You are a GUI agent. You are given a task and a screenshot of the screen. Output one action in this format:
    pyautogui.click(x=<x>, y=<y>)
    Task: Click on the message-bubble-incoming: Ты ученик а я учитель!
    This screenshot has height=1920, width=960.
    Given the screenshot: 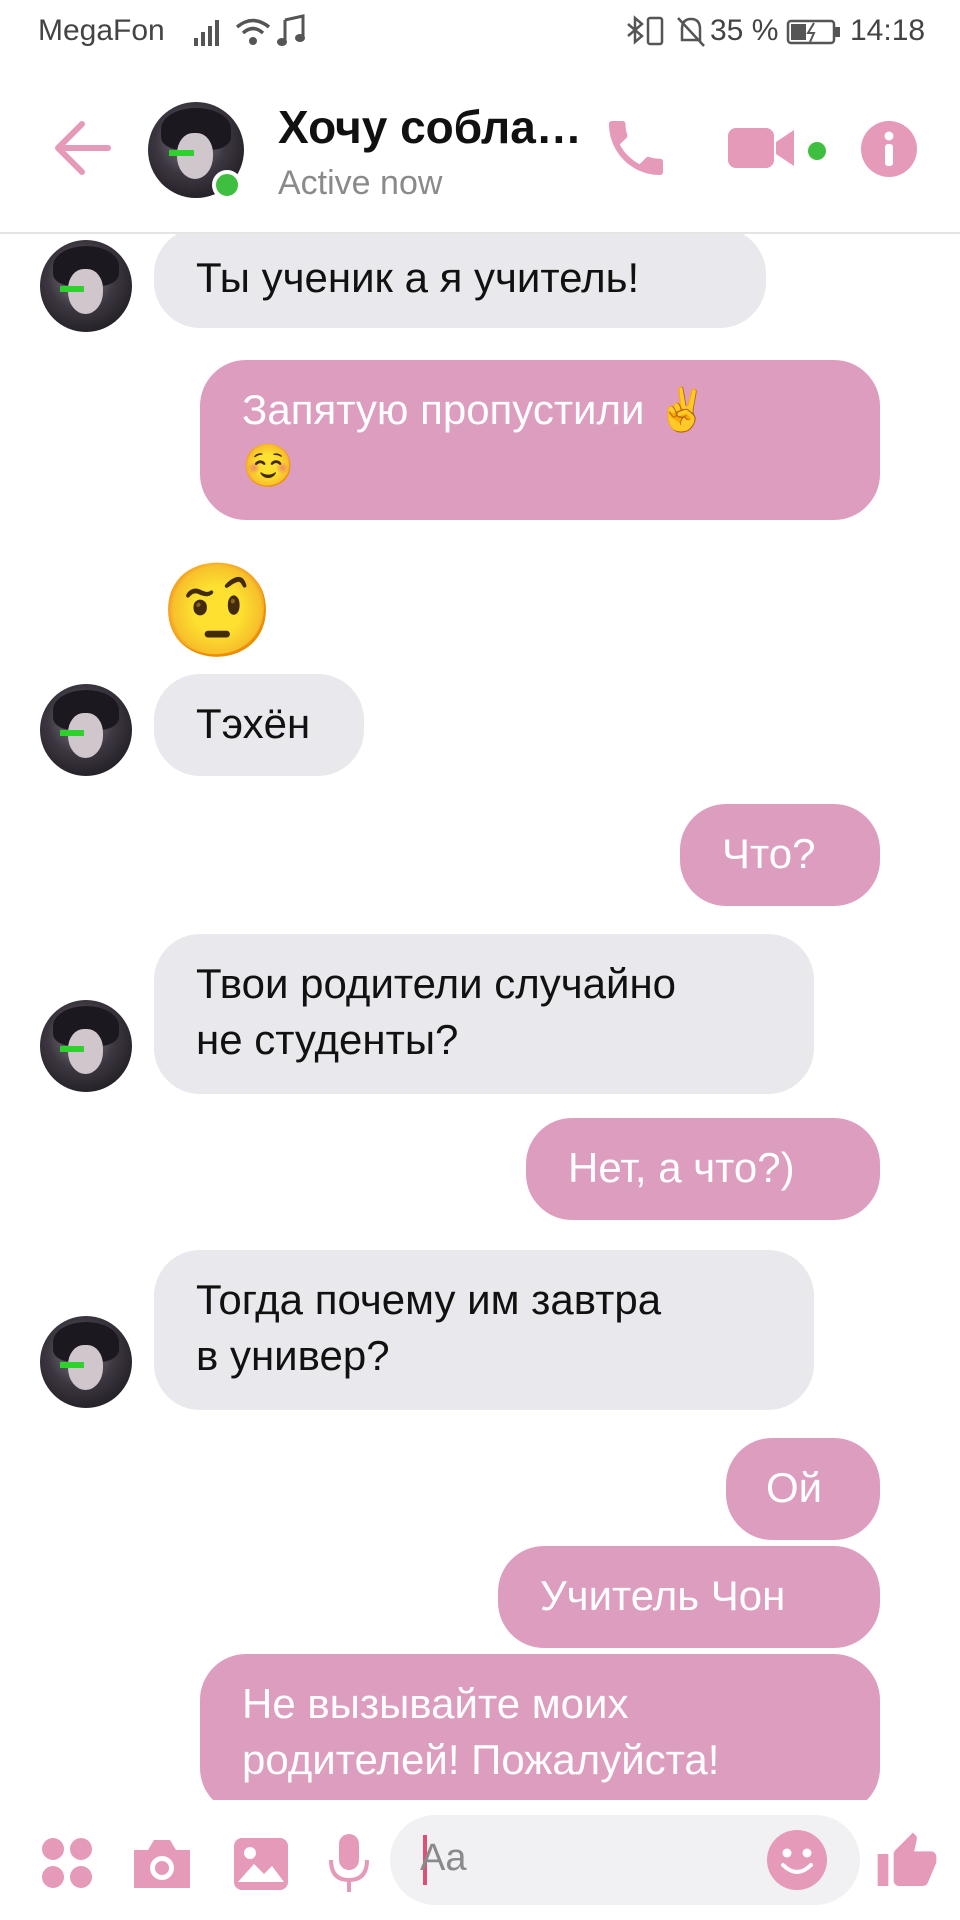 What is the action you would take?
    pyautogui.click(x=460, y=281)
    